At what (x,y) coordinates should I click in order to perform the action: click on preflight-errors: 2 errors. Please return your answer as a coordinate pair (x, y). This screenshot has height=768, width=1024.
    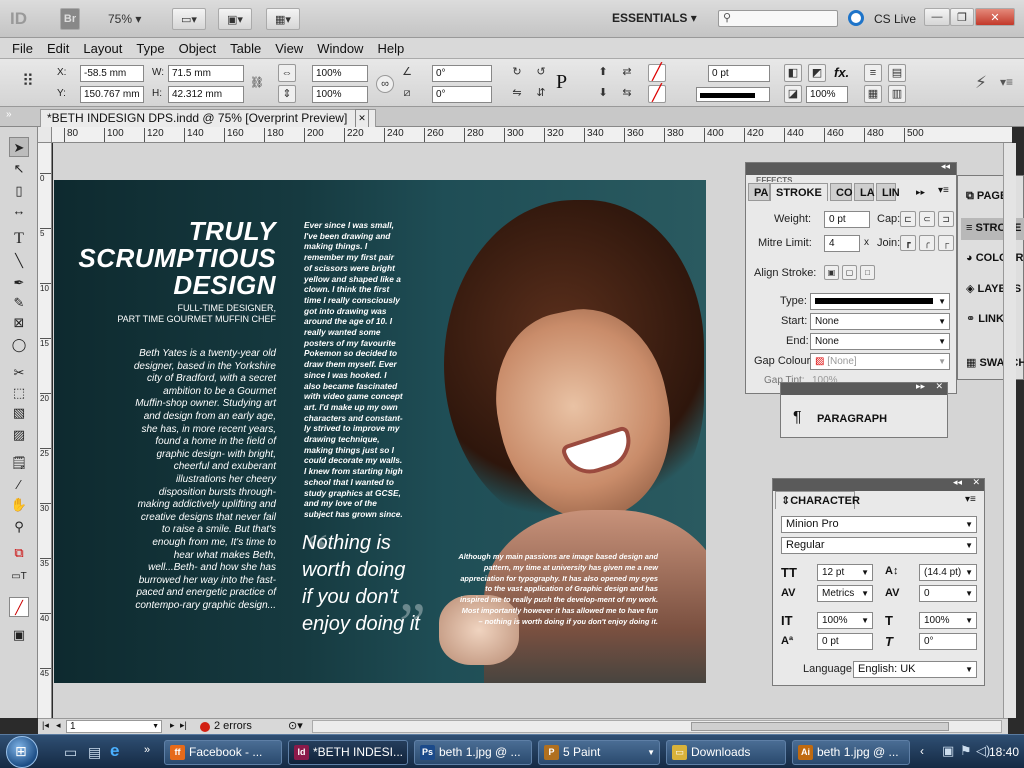
    Looking at the image, I should click on (233, 726).